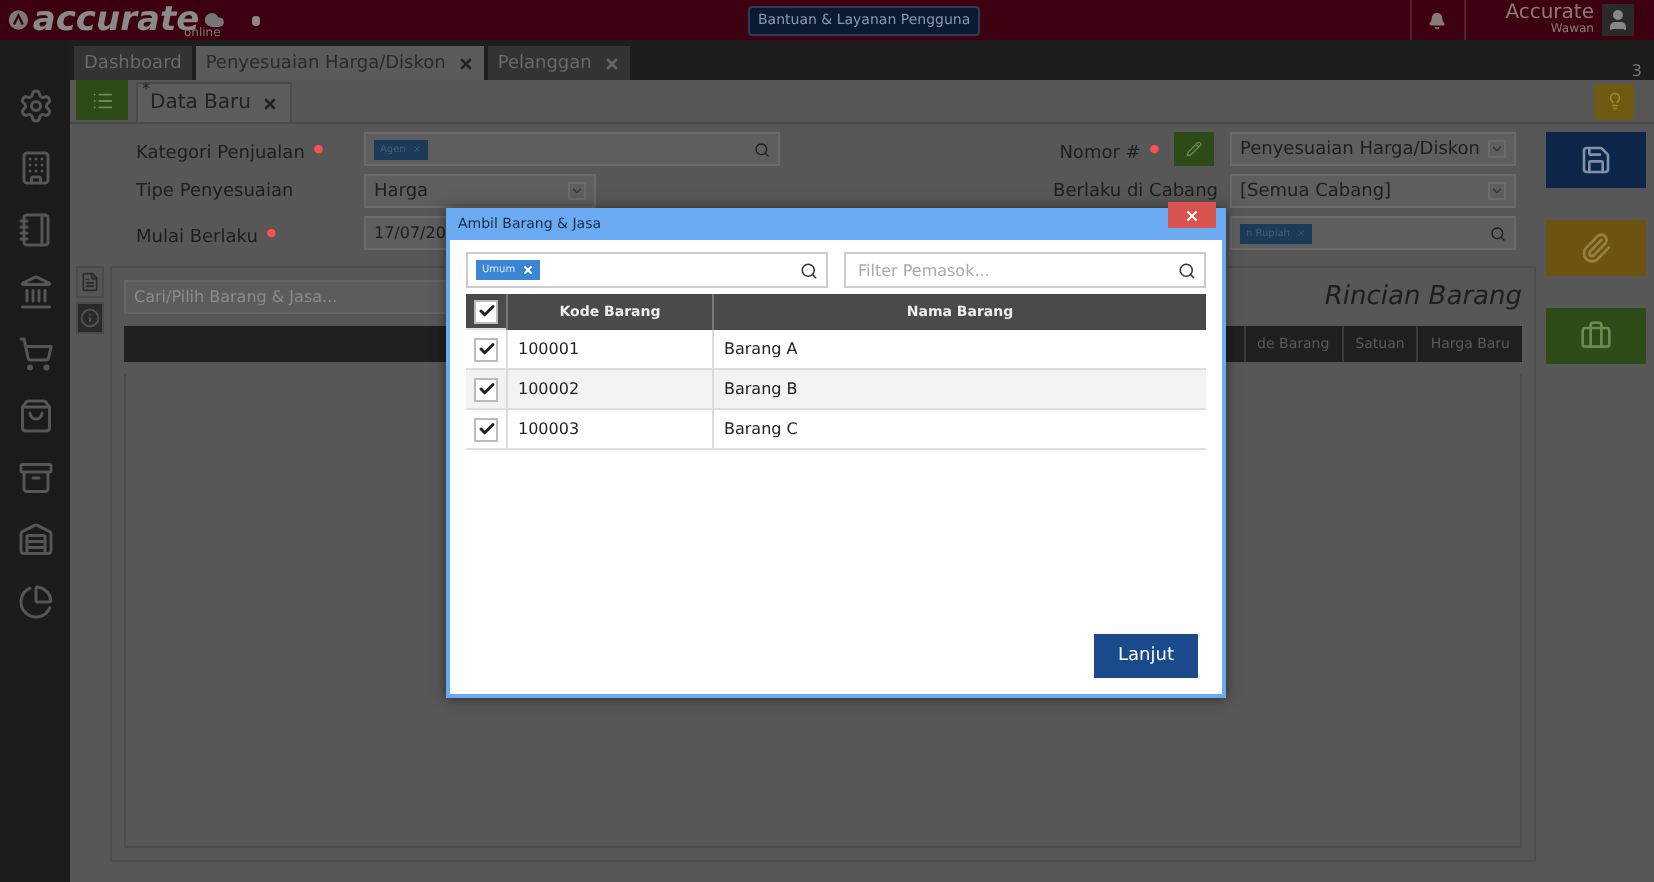  Describe the element at coordinates (90, 318) in the screenshot. I see `info-icon` at that location.